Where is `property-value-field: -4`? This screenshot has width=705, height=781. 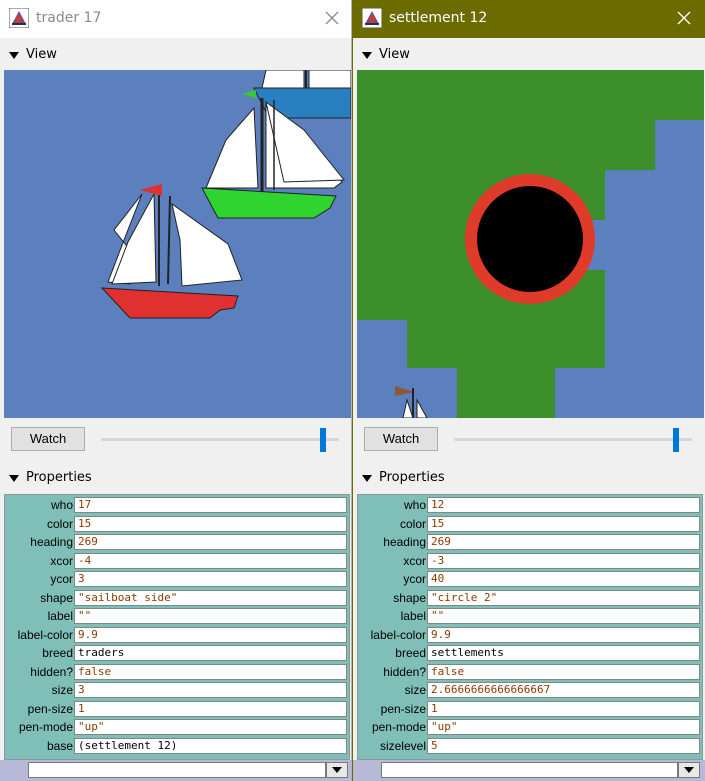 property-value-field: -4 is located at coordinates (210, 560).